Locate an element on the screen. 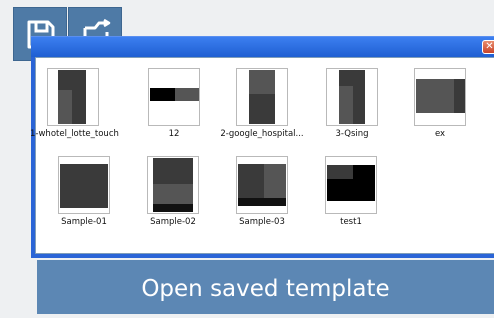  close-button: ✕ is located at coordinates (488, 47).